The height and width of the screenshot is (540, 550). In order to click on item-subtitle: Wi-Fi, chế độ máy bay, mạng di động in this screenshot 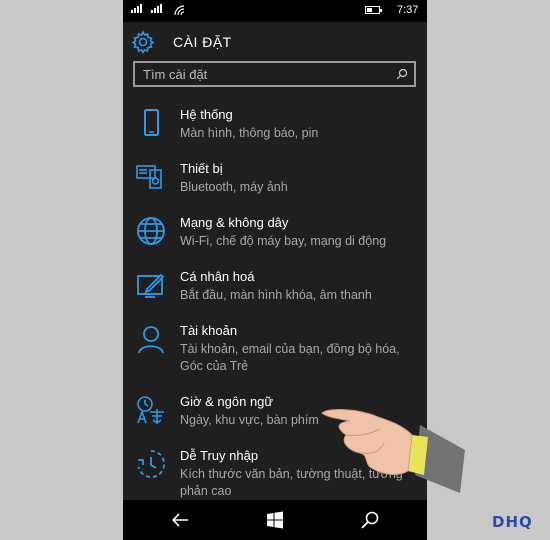, I will do `click(283, 241)`.